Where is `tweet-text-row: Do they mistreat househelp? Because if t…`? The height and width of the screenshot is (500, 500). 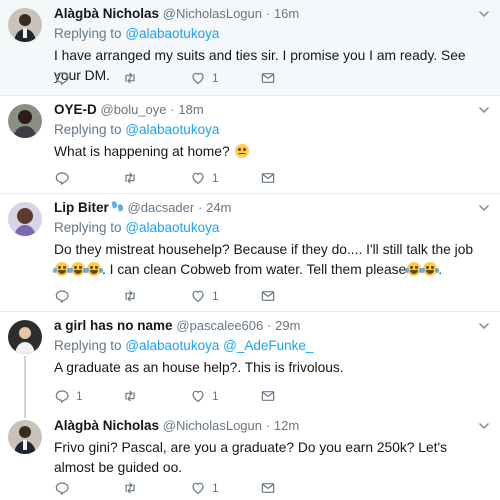
tweet-text-row: Do they mistreat househelp? Because if t… is located at coordinates (263, 259).